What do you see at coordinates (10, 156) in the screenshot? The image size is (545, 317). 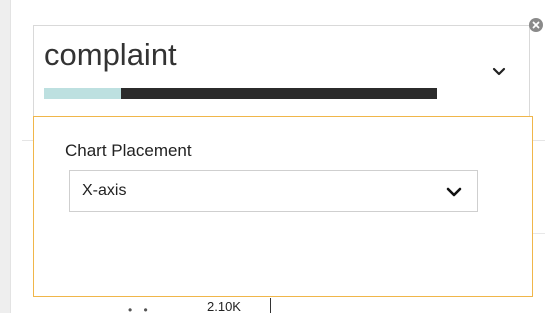 I see `left-rail-divider` at bounding box center [10, 156].